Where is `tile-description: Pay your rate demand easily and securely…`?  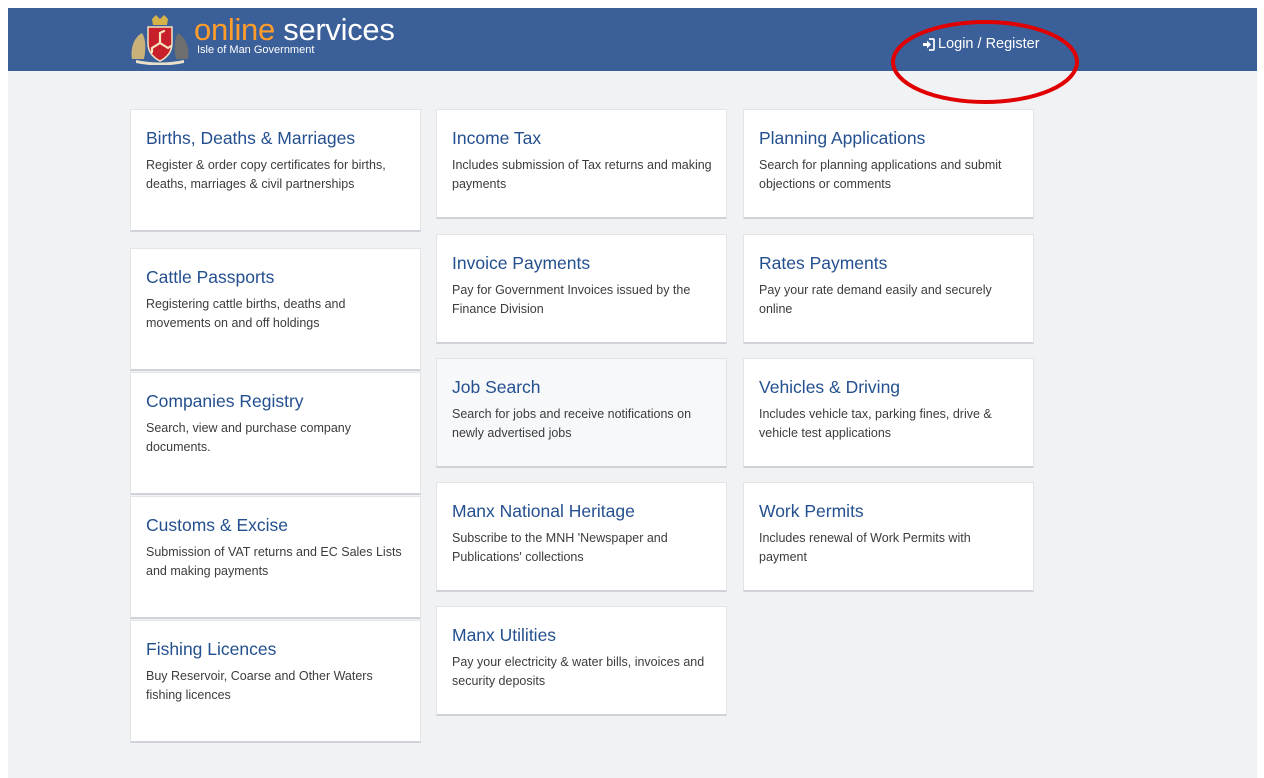
tile-description: Pay your rate demand easily and securely… is located at coordinates (875, 299).